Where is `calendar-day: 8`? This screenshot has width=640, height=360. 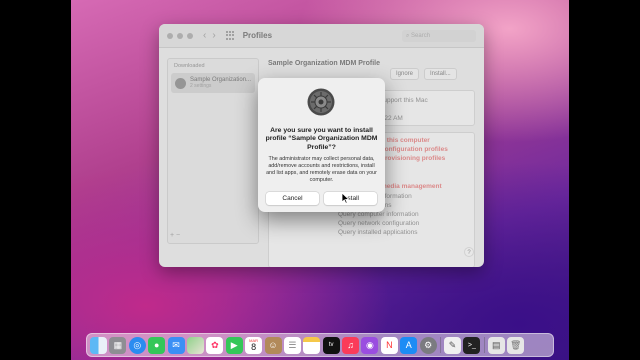 calendar-day: 8 is located at coordinates (254, 346).